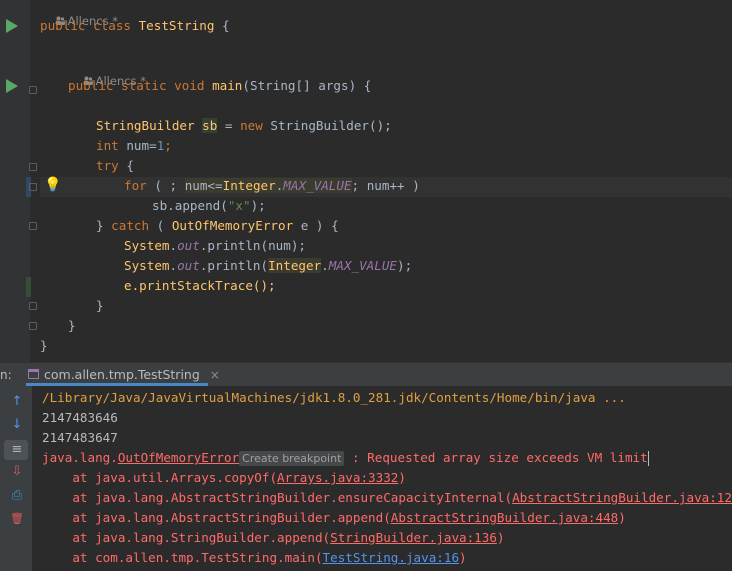  I want to click on create-breakpoint-hint: Create breakpoint, so click(292, 458).